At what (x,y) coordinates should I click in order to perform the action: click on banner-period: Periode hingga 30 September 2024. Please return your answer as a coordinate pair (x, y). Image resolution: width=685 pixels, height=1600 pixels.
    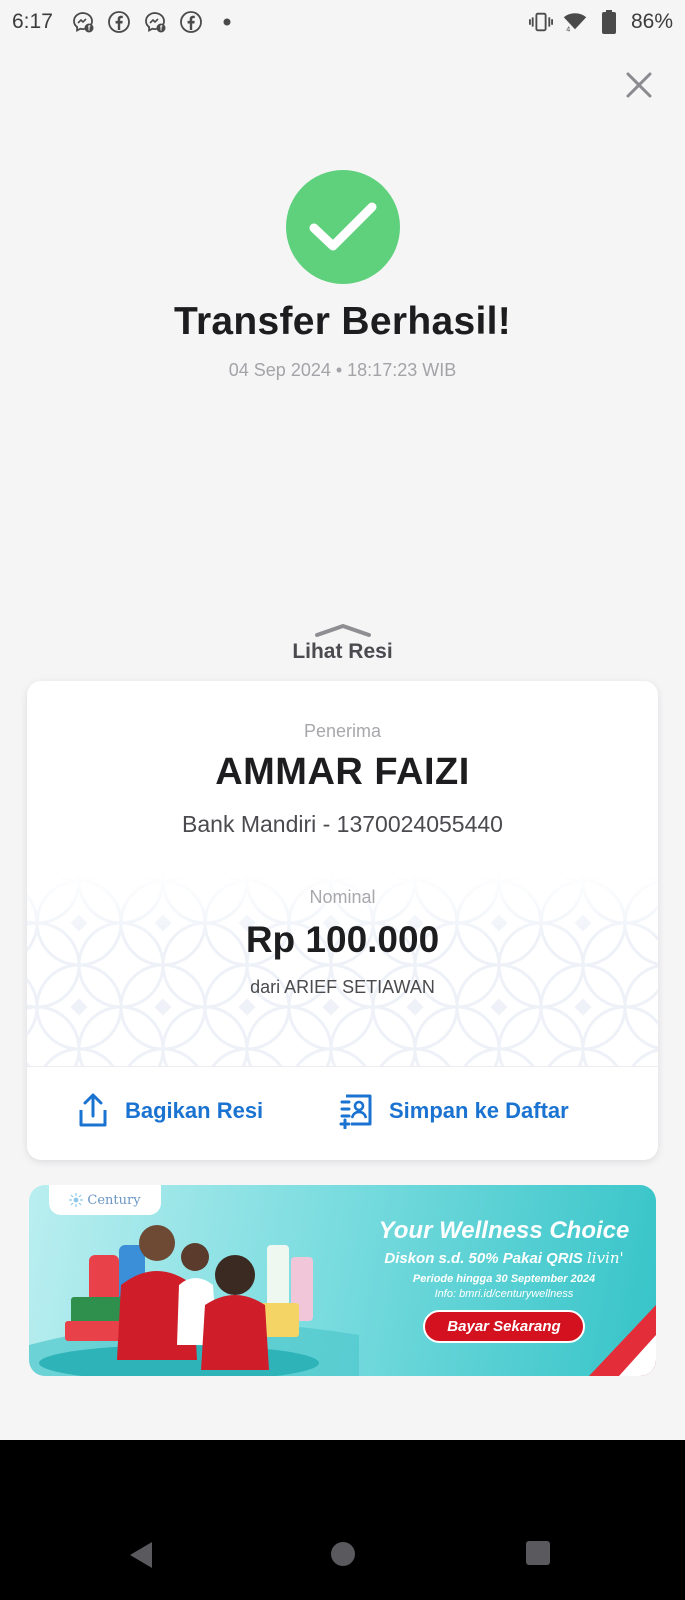
    Looking at the image, I should click on (504, 1279).